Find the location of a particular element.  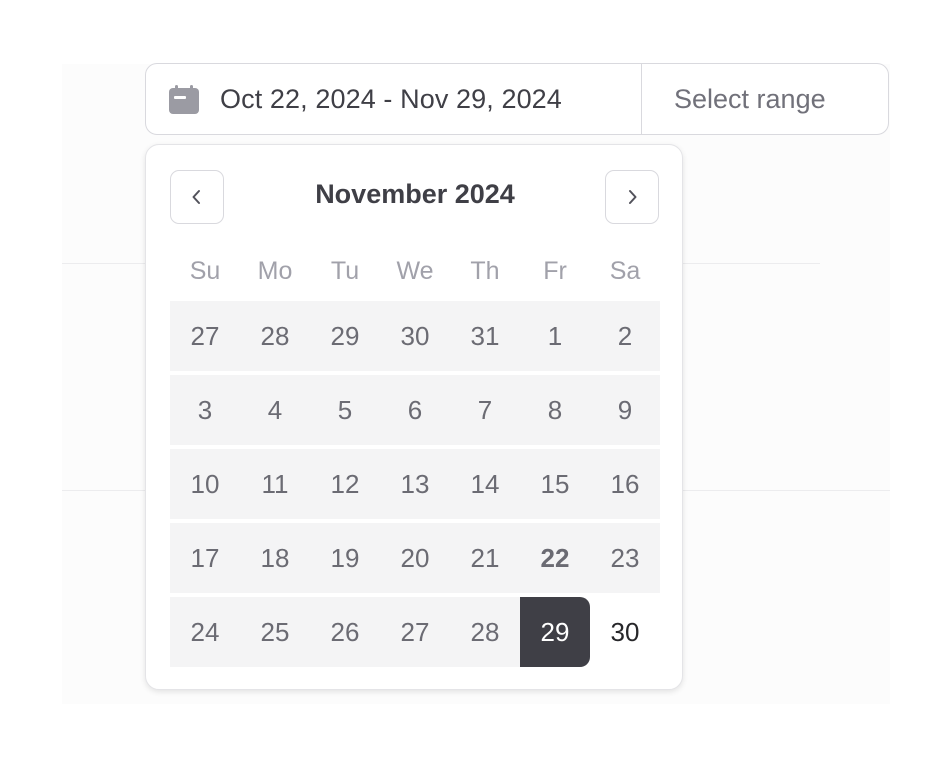

weekday-label: We is located at coordinates (415, 271).